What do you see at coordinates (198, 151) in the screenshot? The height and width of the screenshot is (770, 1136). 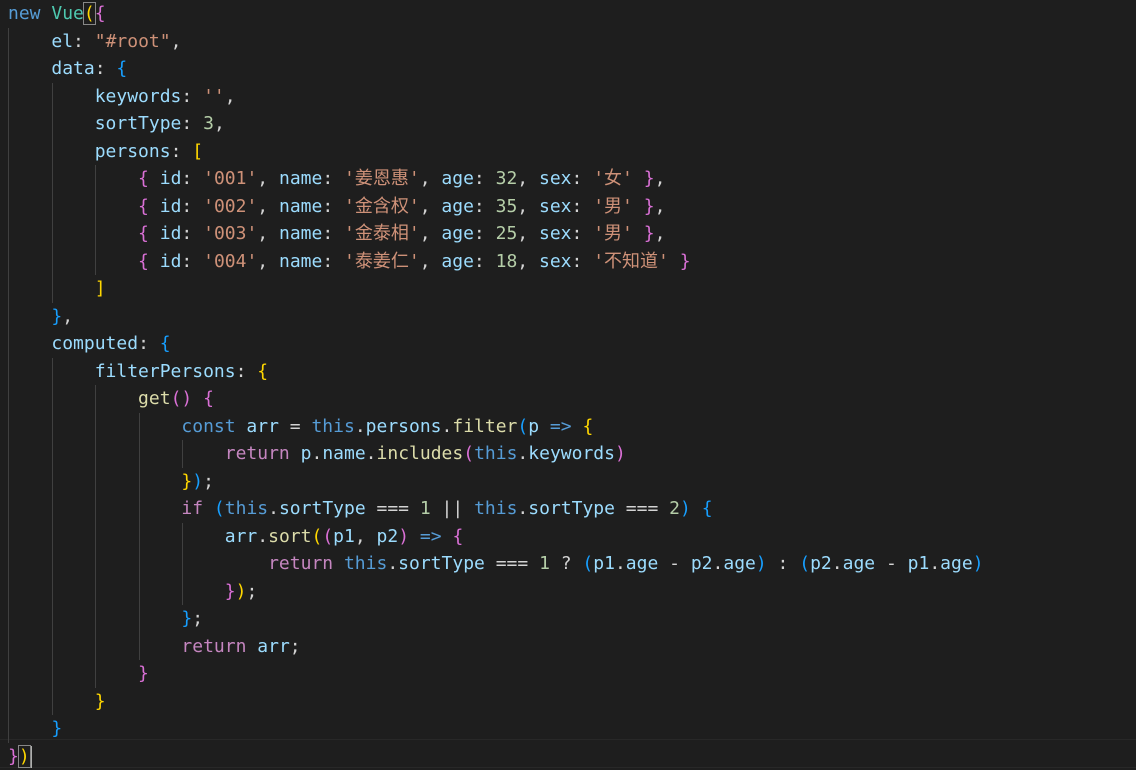 I see `code-token: [` at bounding box center [198, 151].